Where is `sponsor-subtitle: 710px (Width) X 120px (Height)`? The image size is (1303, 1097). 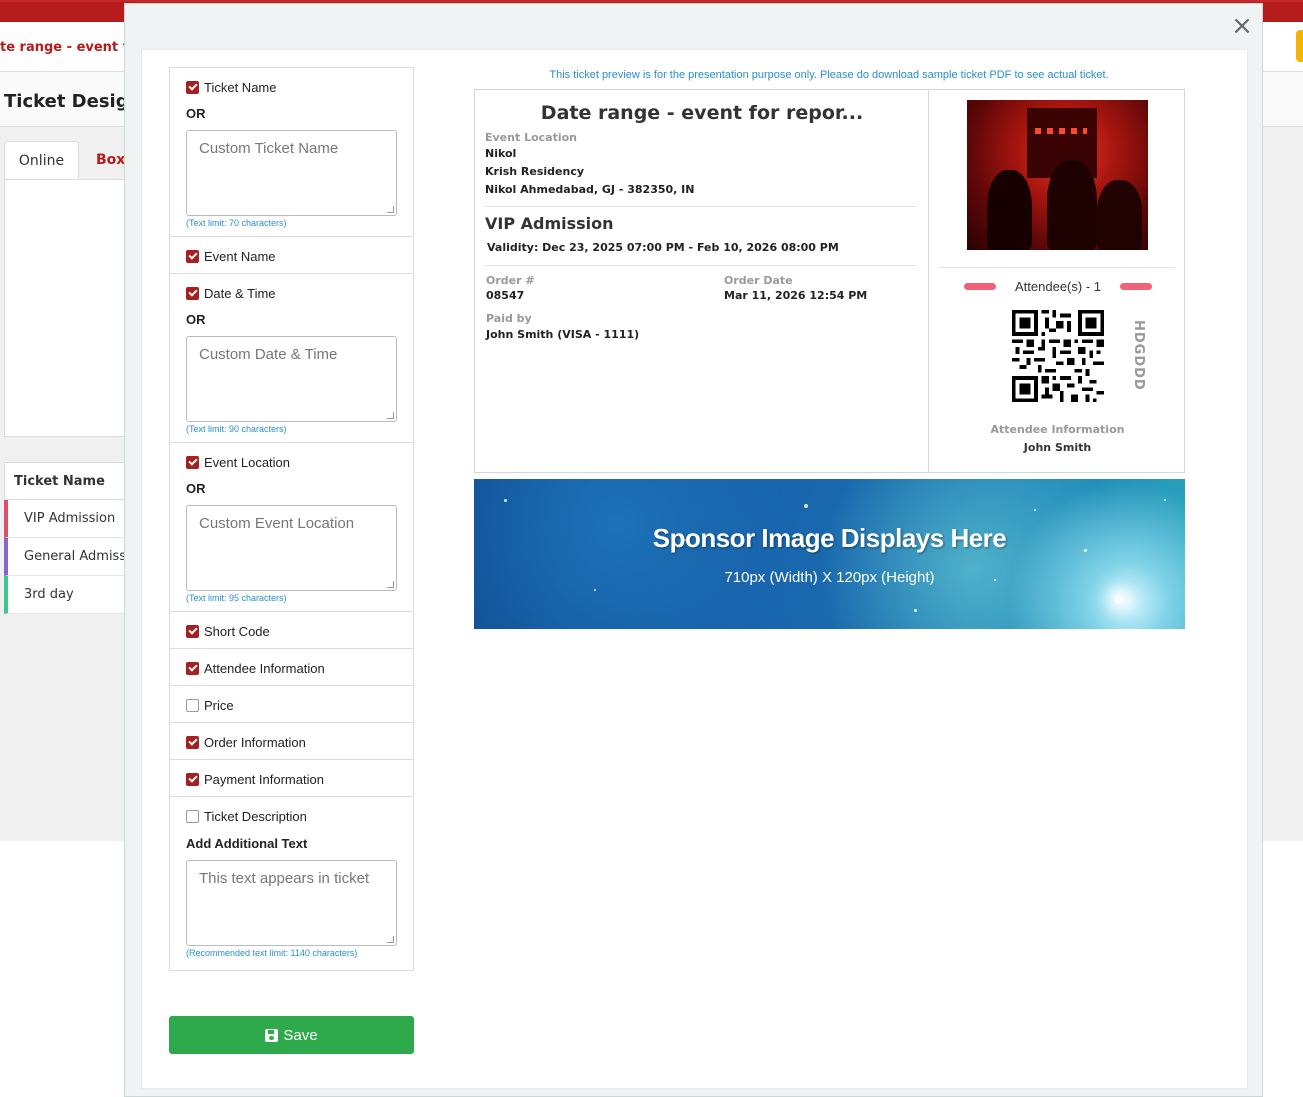 sponsor-subtitle: 710px (Width) X 120px (Height) is located at coordinates (829, 577).